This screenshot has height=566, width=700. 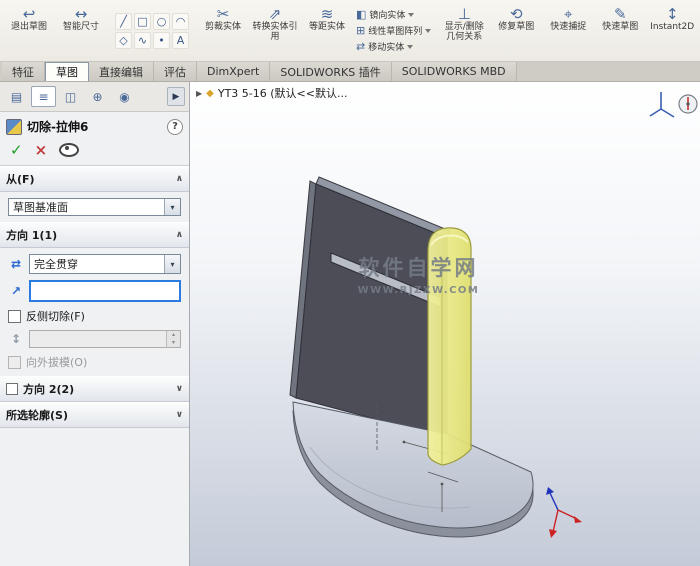 What do you see at coordinates (331, 71) in the screenshot?
I see `commandmanager-tab: SOLIDWORKS 插件` at bounding box center [331, 71].